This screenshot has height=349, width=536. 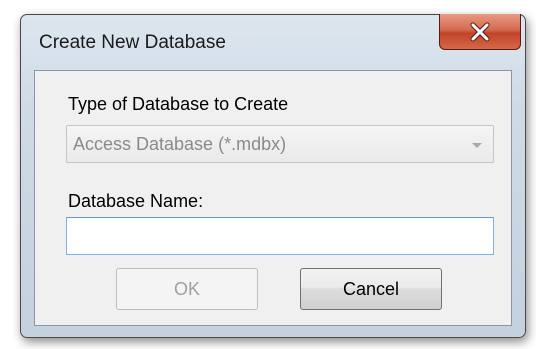 I want to click on database-name-label: Database Name:, so click(x=136, y=201).